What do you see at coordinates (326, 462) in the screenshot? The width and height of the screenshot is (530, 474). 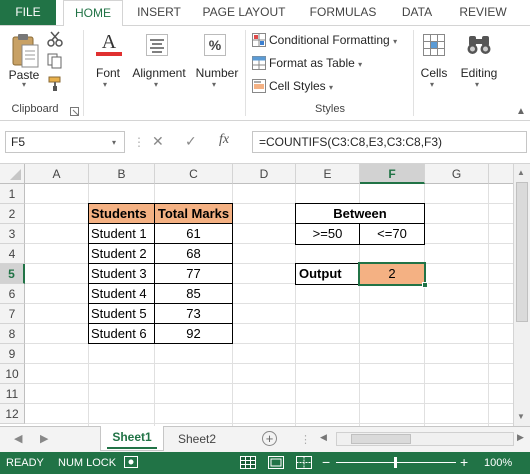 I see `zoom-out-icon: −` at bounding box center [326, 462].